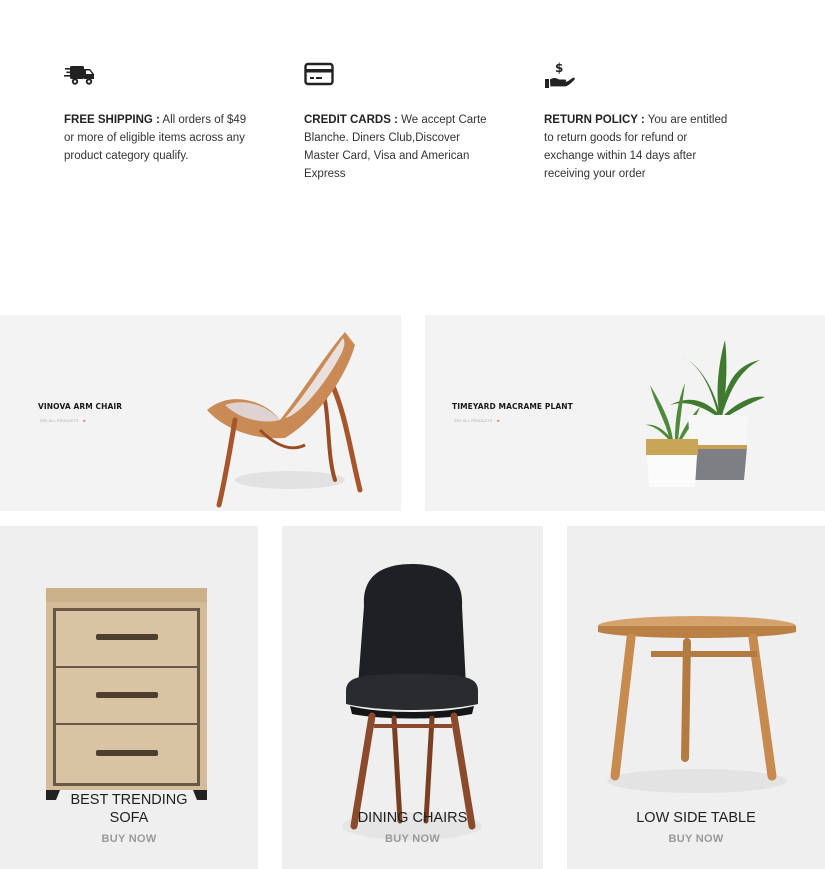 This screenshot has height=869, width=825. Describe the element at coordinates (351, 120) in the screenshot. I see `feature-title: CREDIT CARDS :` at that location.